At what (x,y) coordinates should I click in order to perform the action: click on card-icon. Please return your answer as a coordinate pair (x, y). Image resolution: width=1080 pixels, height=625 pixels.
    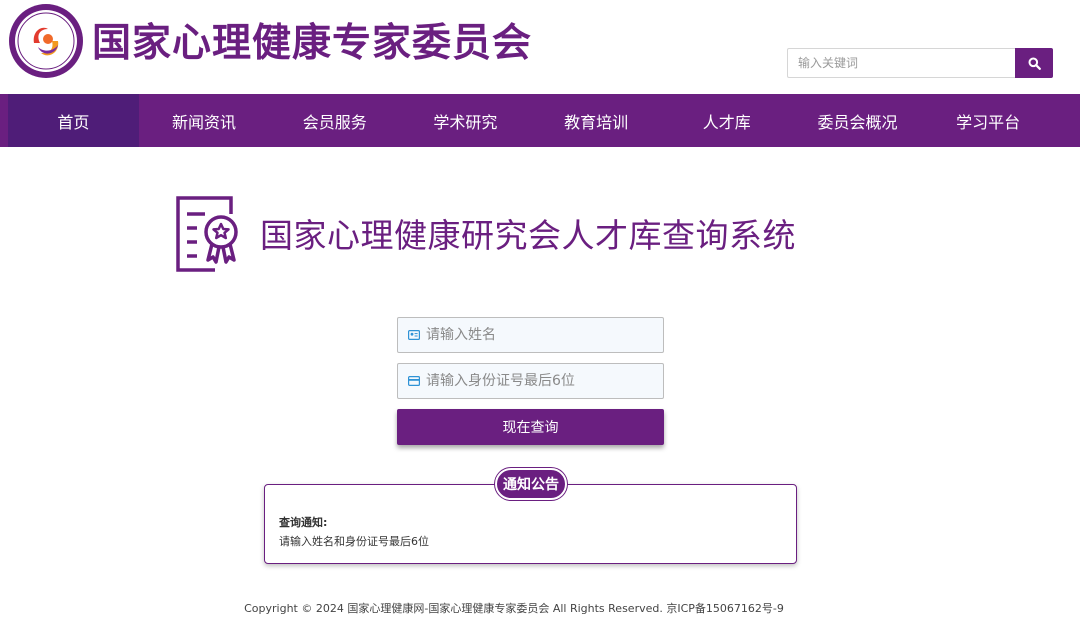
    Looking at the image, I should click on (414, 381).